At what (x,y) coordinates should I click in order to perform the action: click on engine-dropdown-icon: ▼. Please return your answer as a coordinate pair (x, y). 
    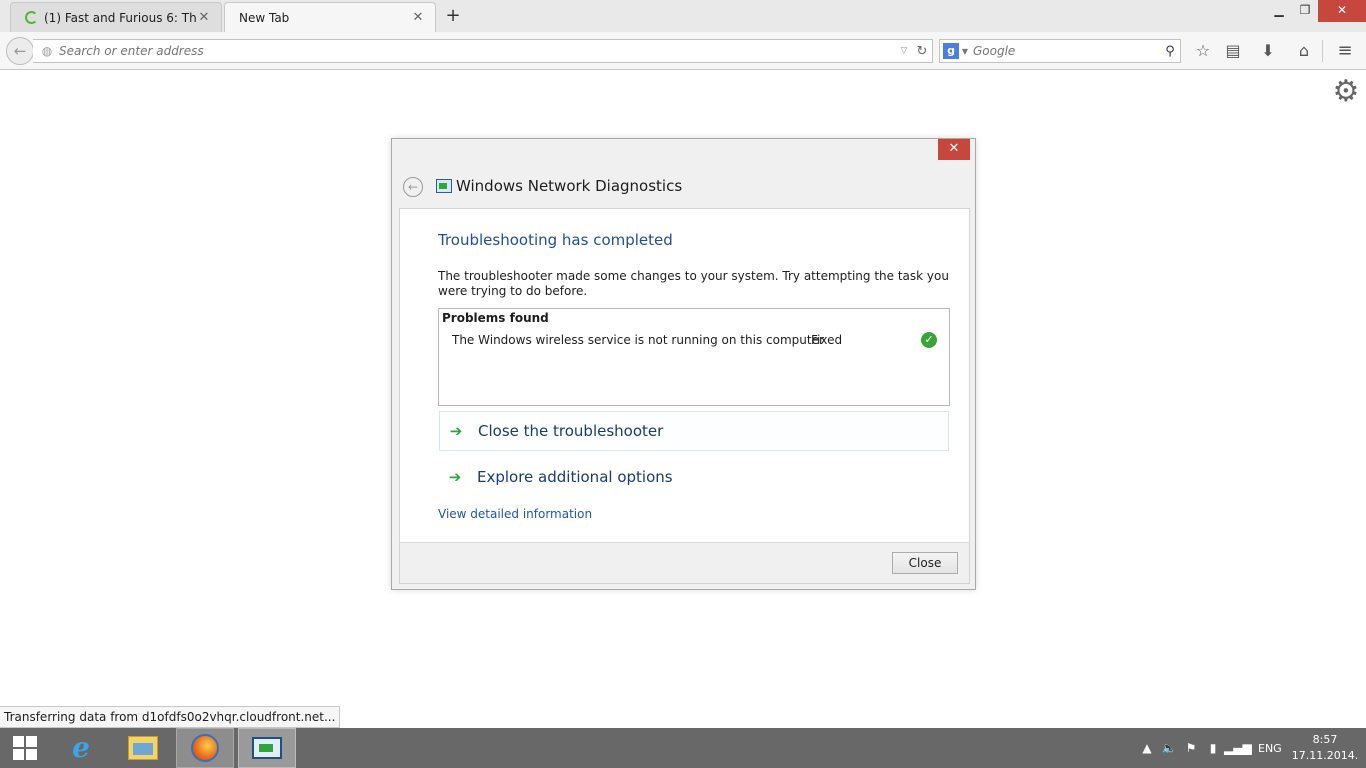
    Looking at the image, I should click on (965, 51).